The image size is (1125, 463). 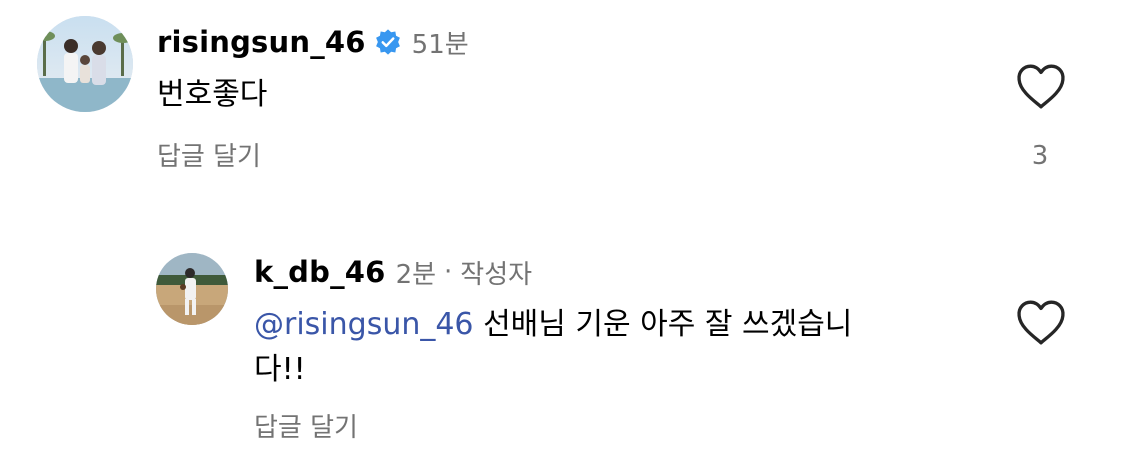 I want to click on mention-link: @risingsun_46, so click(x=364, y=324).